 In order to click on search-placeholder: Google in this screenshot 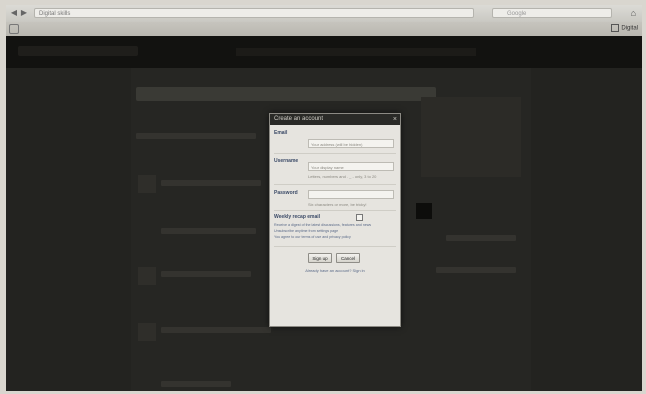, I will do `click(517, 14)`.